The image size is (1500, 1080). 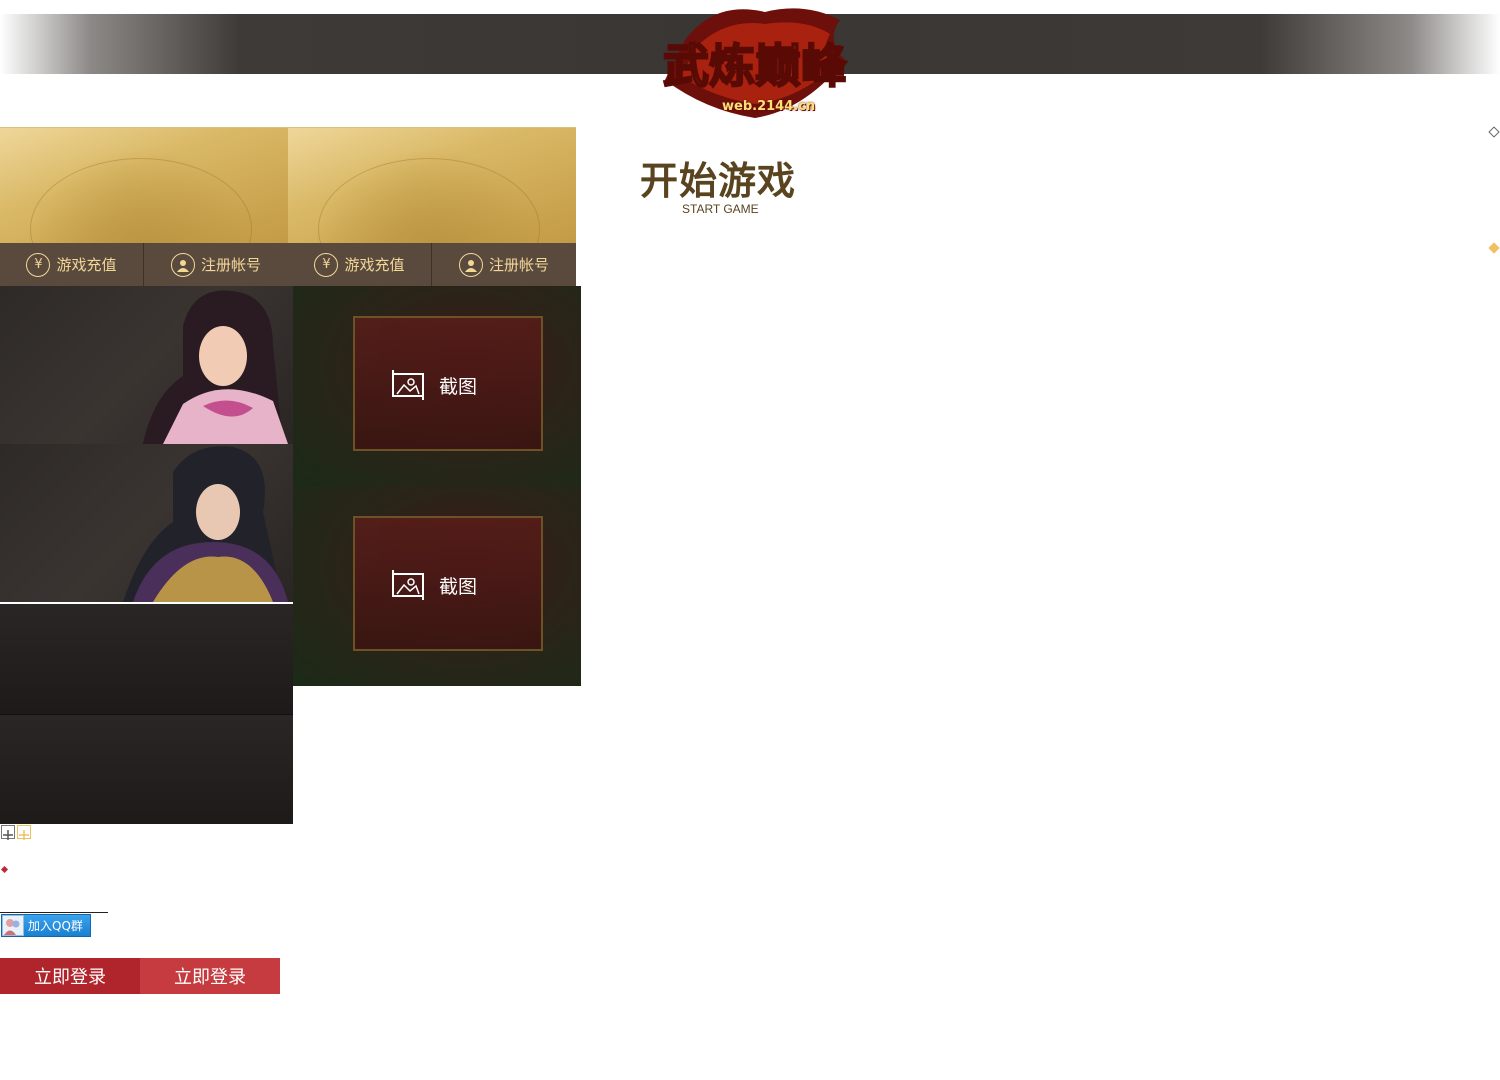 What do you see at coordinates (755, 66) in the screenshot?
I see `svg-text: 武炼巅峰` at bounding box center [755, 66].